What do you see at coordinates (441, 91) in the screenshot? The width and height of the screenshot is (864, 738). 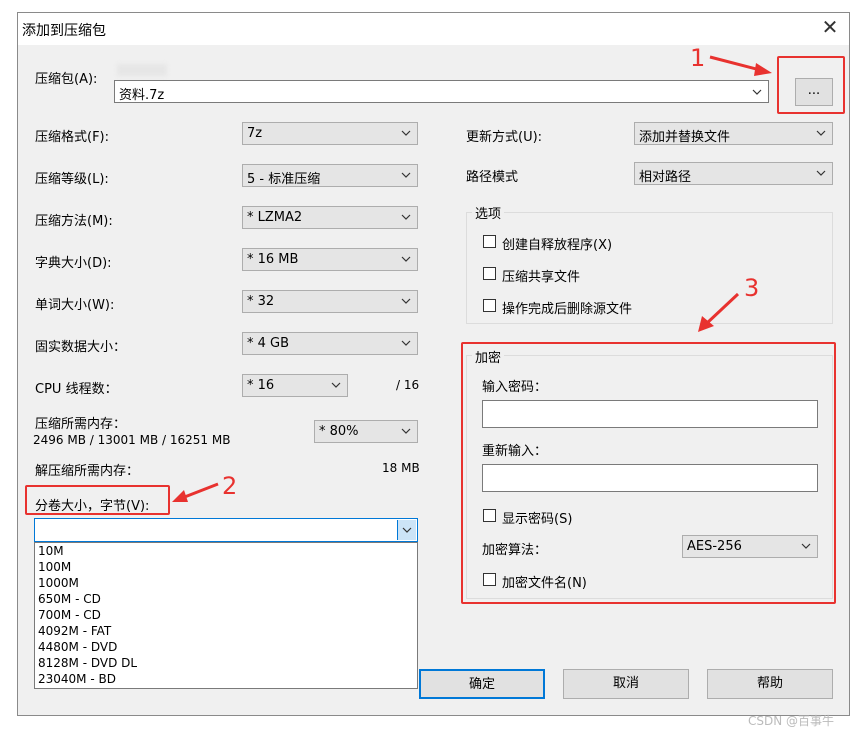 I see `archive-path-combo: 资料.7z` at bounding box center [441, 91].